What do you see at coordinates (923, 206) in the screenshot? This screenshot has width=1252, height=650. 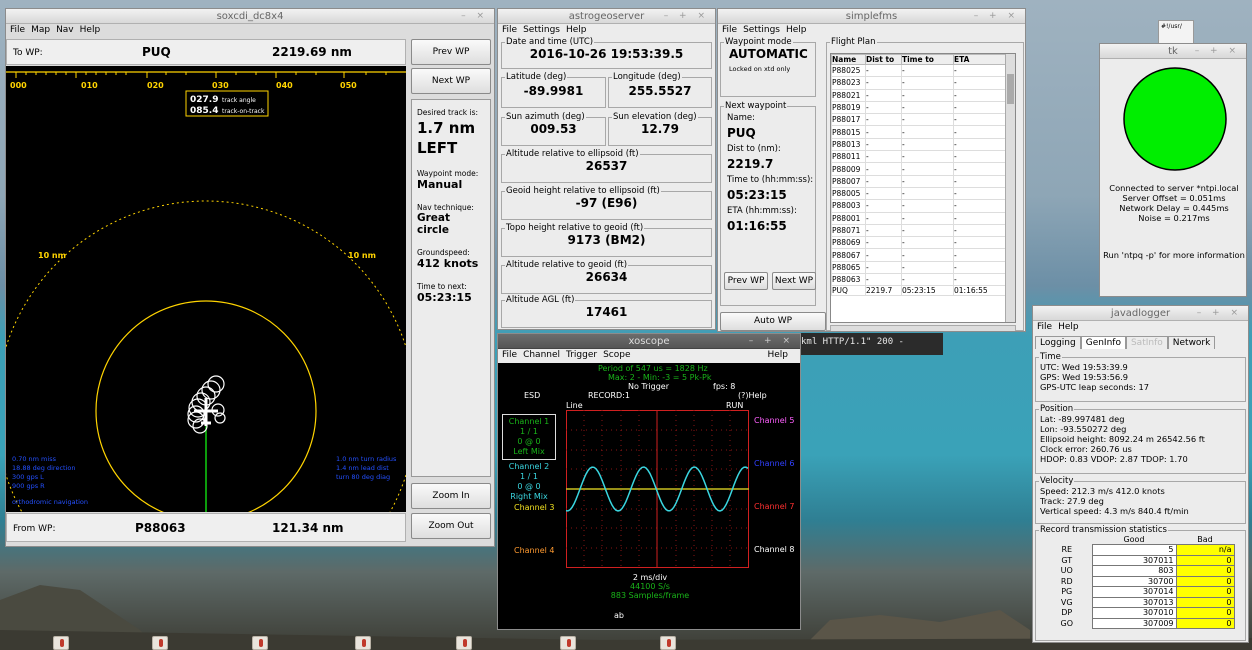 I see `table-row: P88003- - -` at bounding box center [923, 206].